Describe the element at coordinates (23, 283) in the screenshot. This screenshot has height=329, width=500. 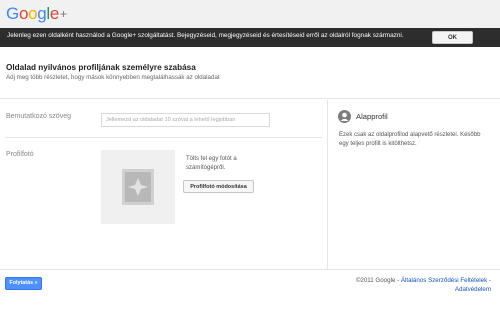
I see `continue-button: Folytatás »` at that location.